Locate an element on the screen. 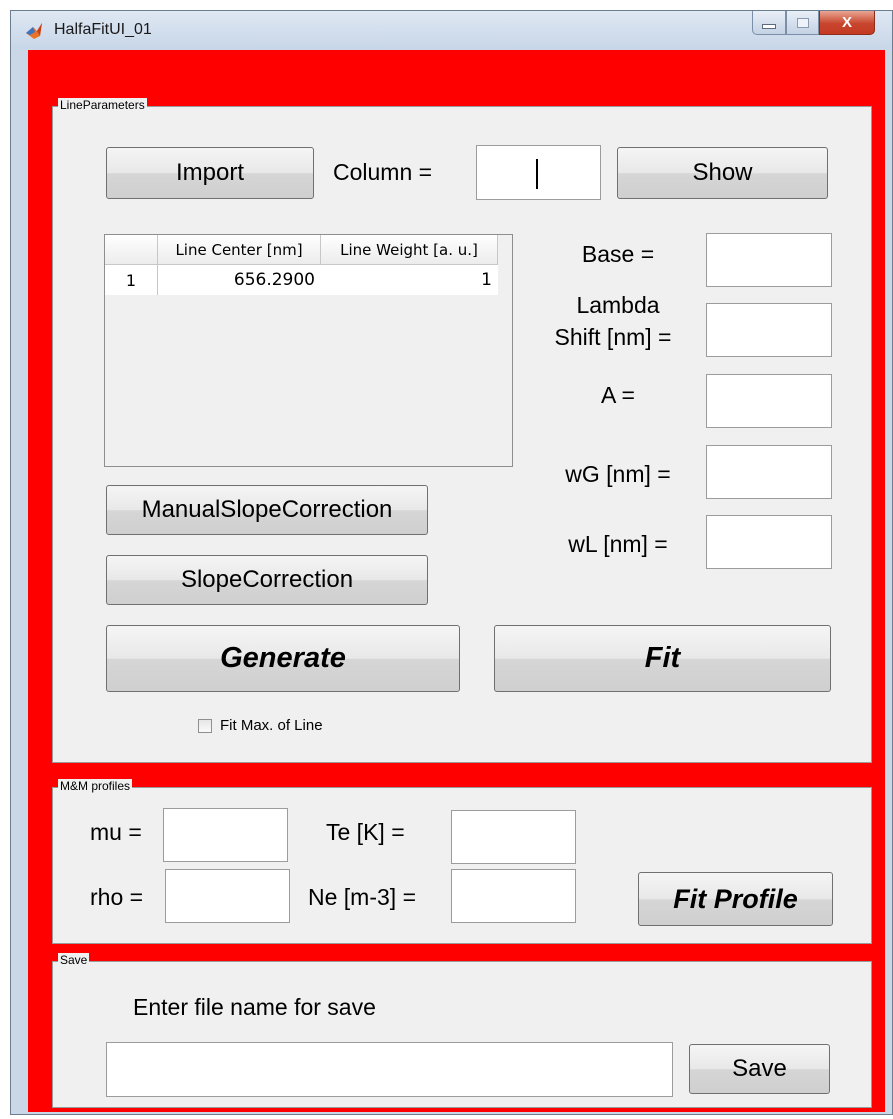 The width and height of the screenshot is (893, 1119). save-panel: Save Enter file name for save Save is located at coordinates (462, 1030).